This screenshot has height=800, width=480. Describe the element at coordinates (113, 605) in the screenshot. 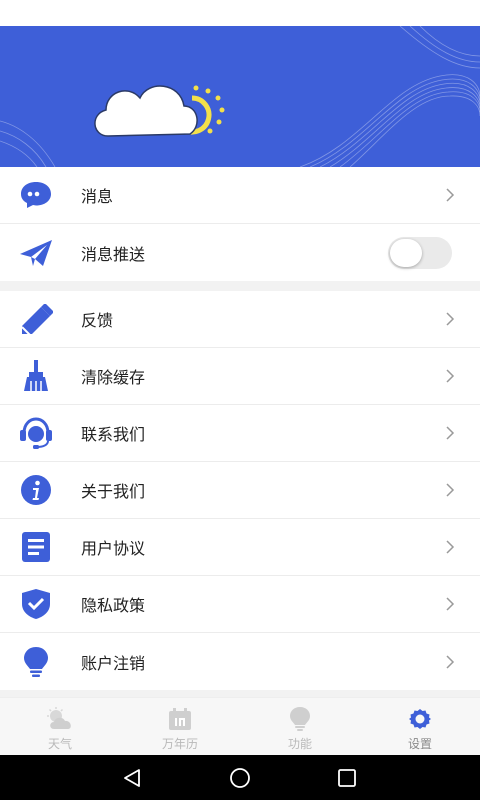

I see `menu-item-label: 隐私政策` at that location.